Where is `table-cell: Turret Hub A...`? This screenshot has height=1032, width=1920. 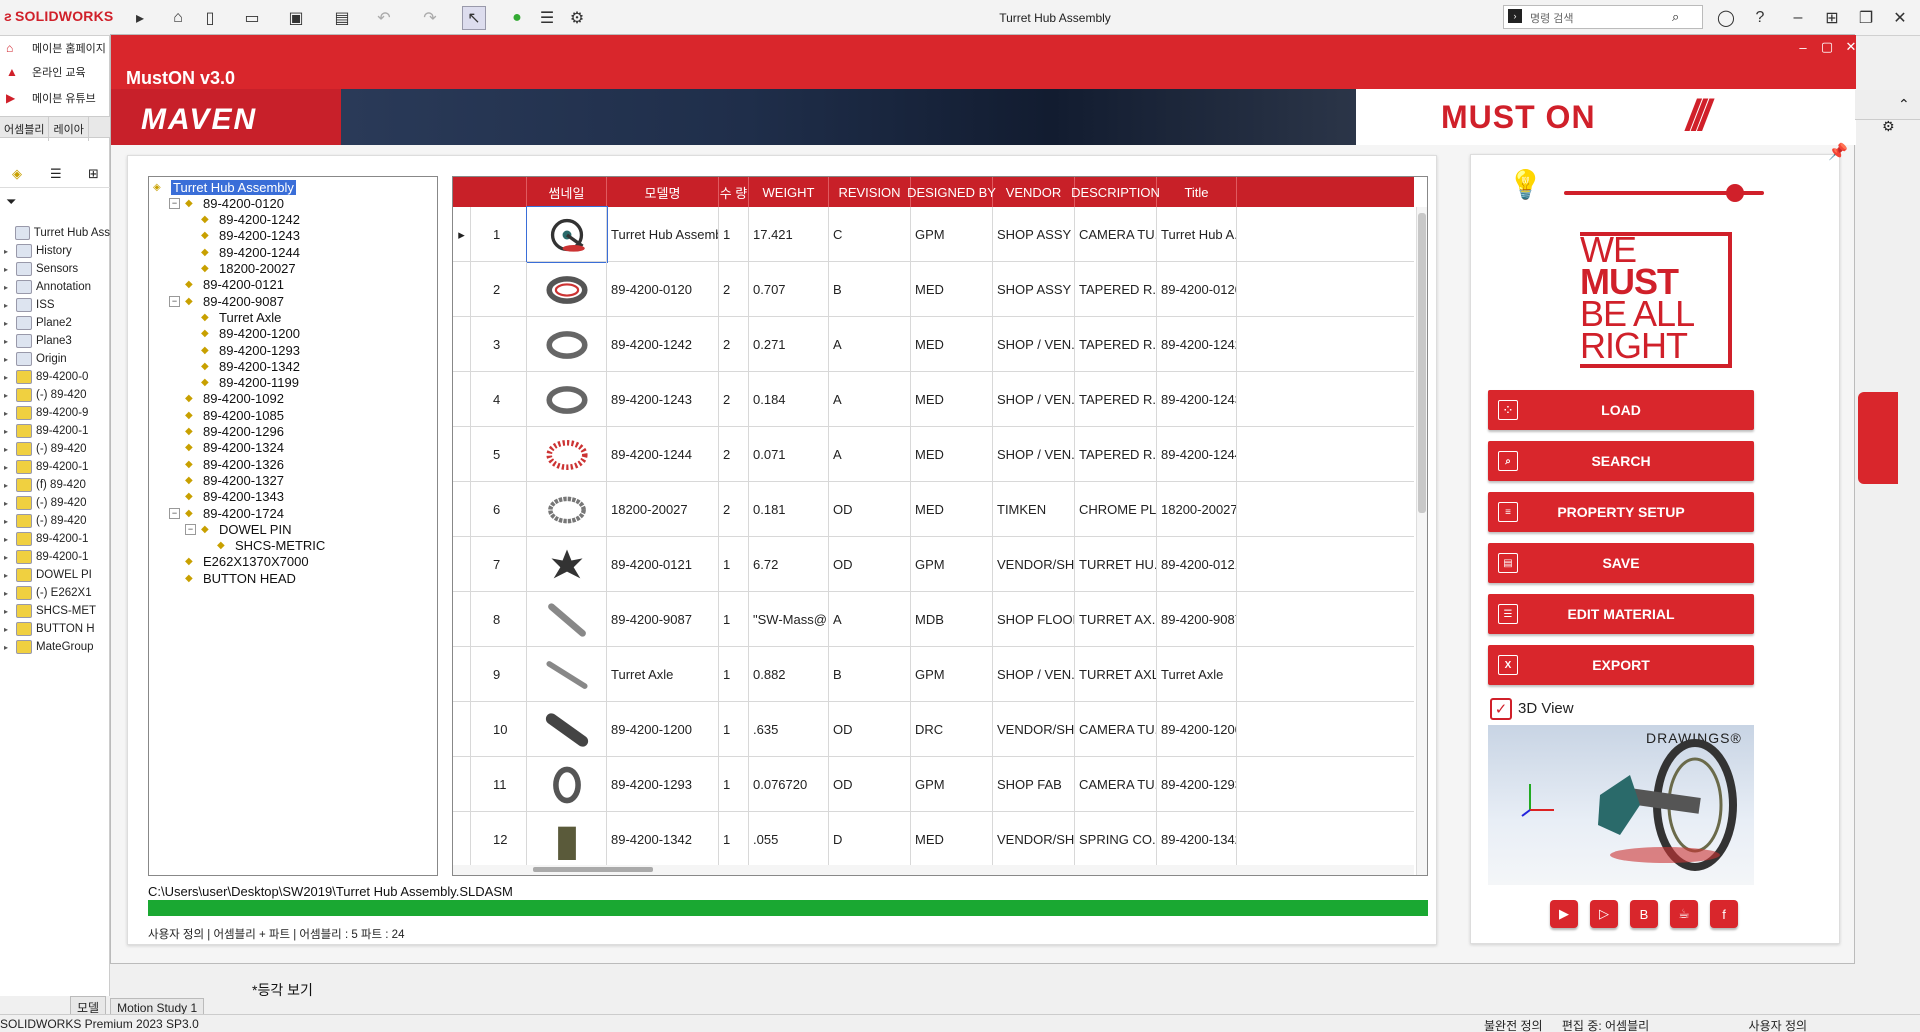
table-cell: Turret Hub A... is located at coordinates (1197, 234).